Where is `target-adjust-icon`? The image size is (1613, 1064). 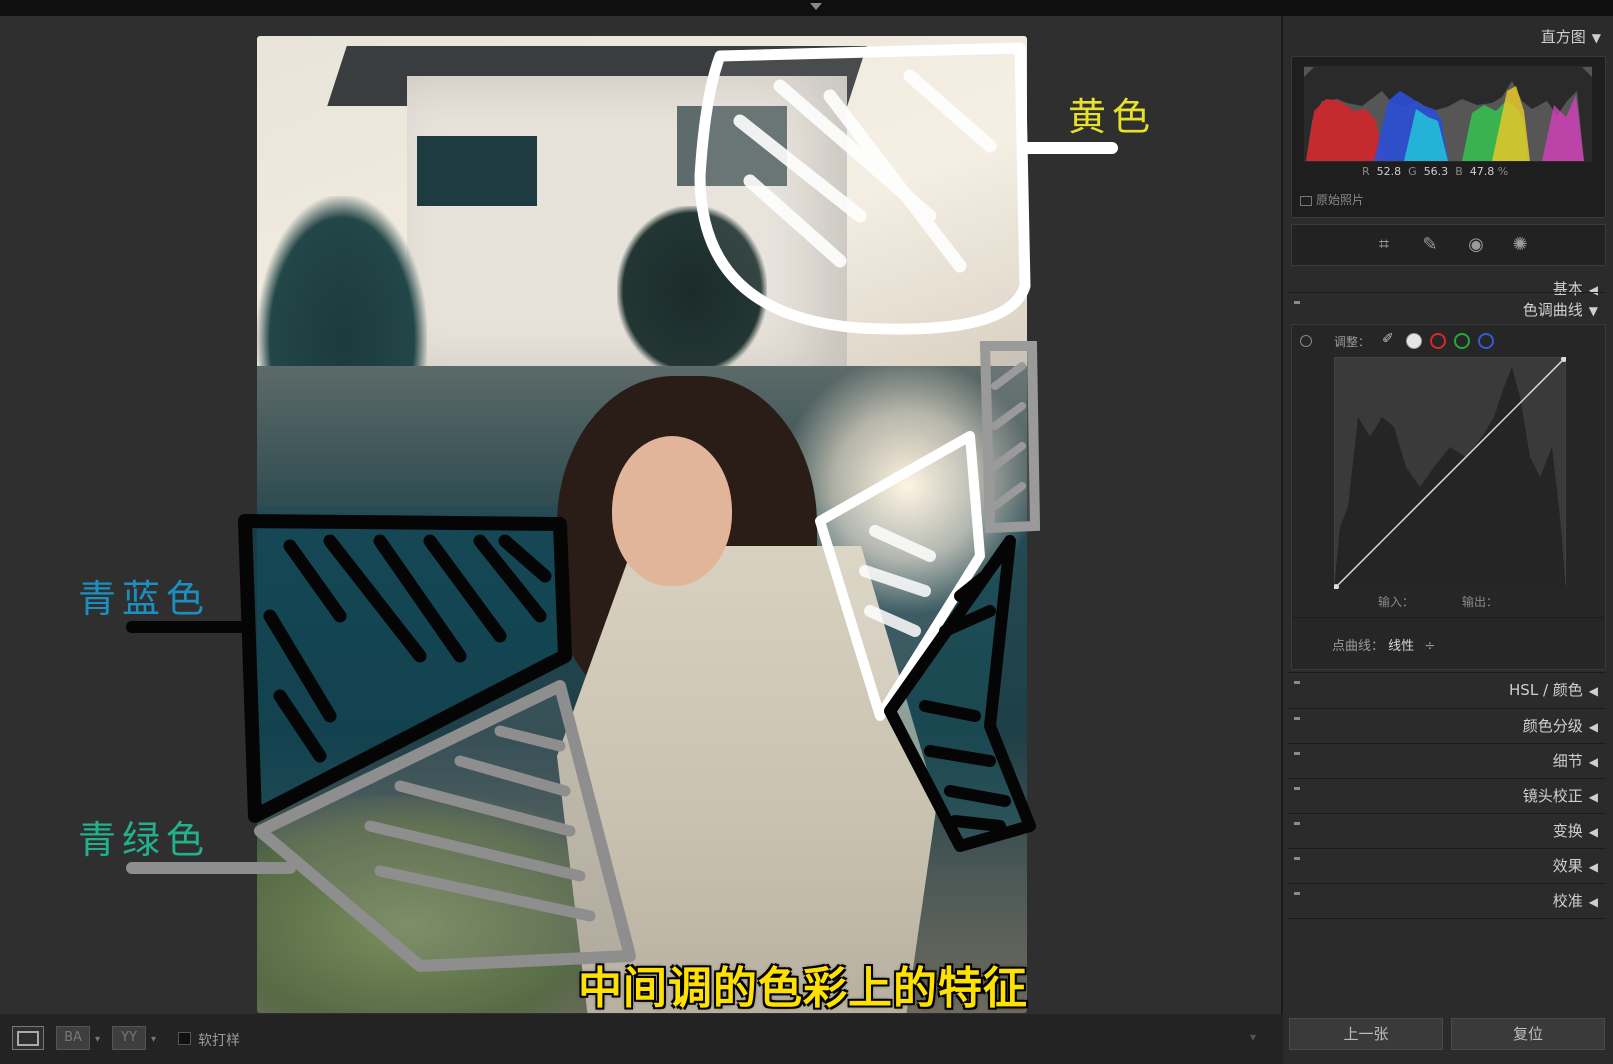 target-adjust-icon is located at coordinates (1306, 341).